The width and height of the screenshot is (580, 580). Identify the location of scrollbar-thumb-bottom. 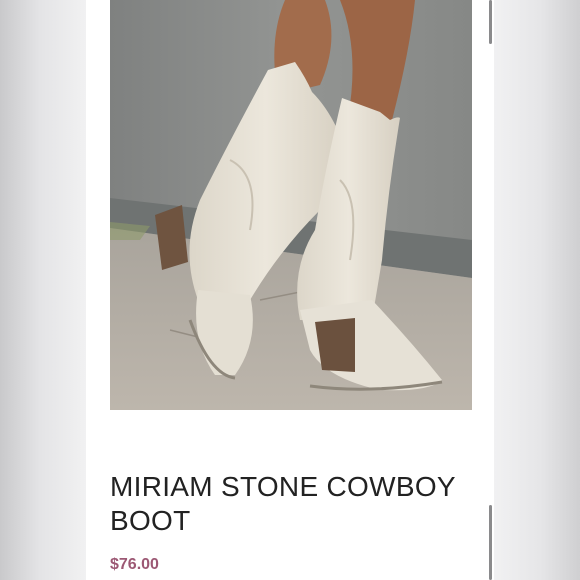
(490, 542).